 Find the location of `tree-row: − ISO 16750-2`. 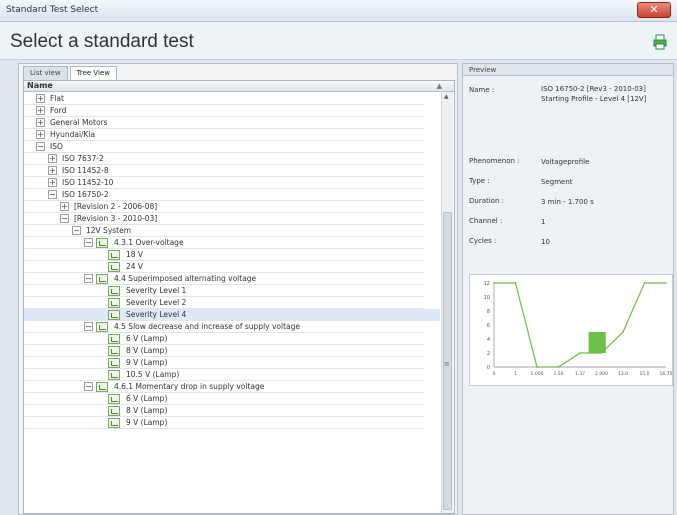

tree-row: − ISO 16750-2 is located at coordinates (232, 195).